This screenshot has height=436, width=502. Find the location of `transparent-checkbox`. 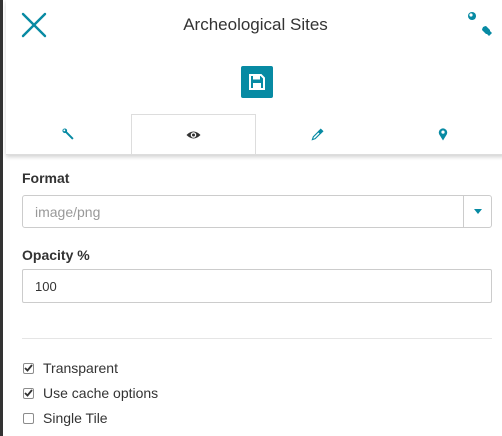

transparent-checkbox is located at coordinates (28, 368).